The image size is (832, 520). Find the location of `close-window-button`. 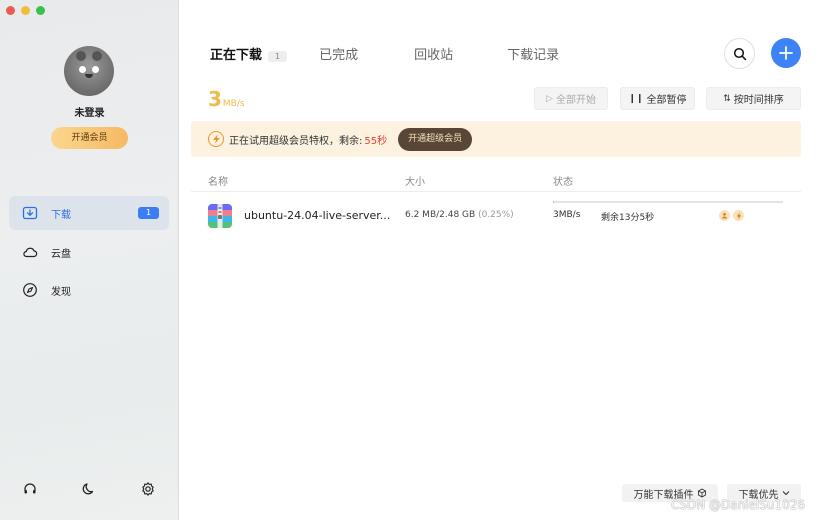

close-window-button is located at coordinates (10, 10).